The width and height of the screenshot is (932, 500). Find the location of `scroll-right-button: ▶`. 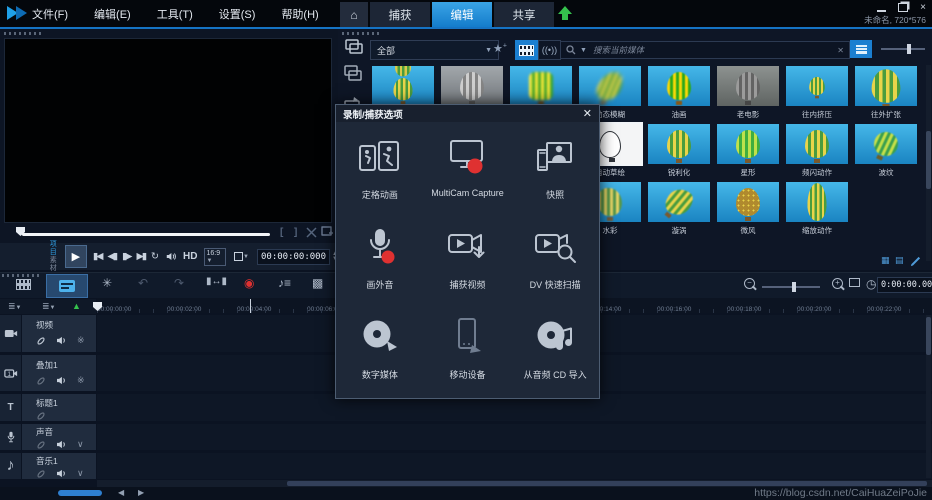

scroll-right-button: ▶ is located at coordinates (141, 492).